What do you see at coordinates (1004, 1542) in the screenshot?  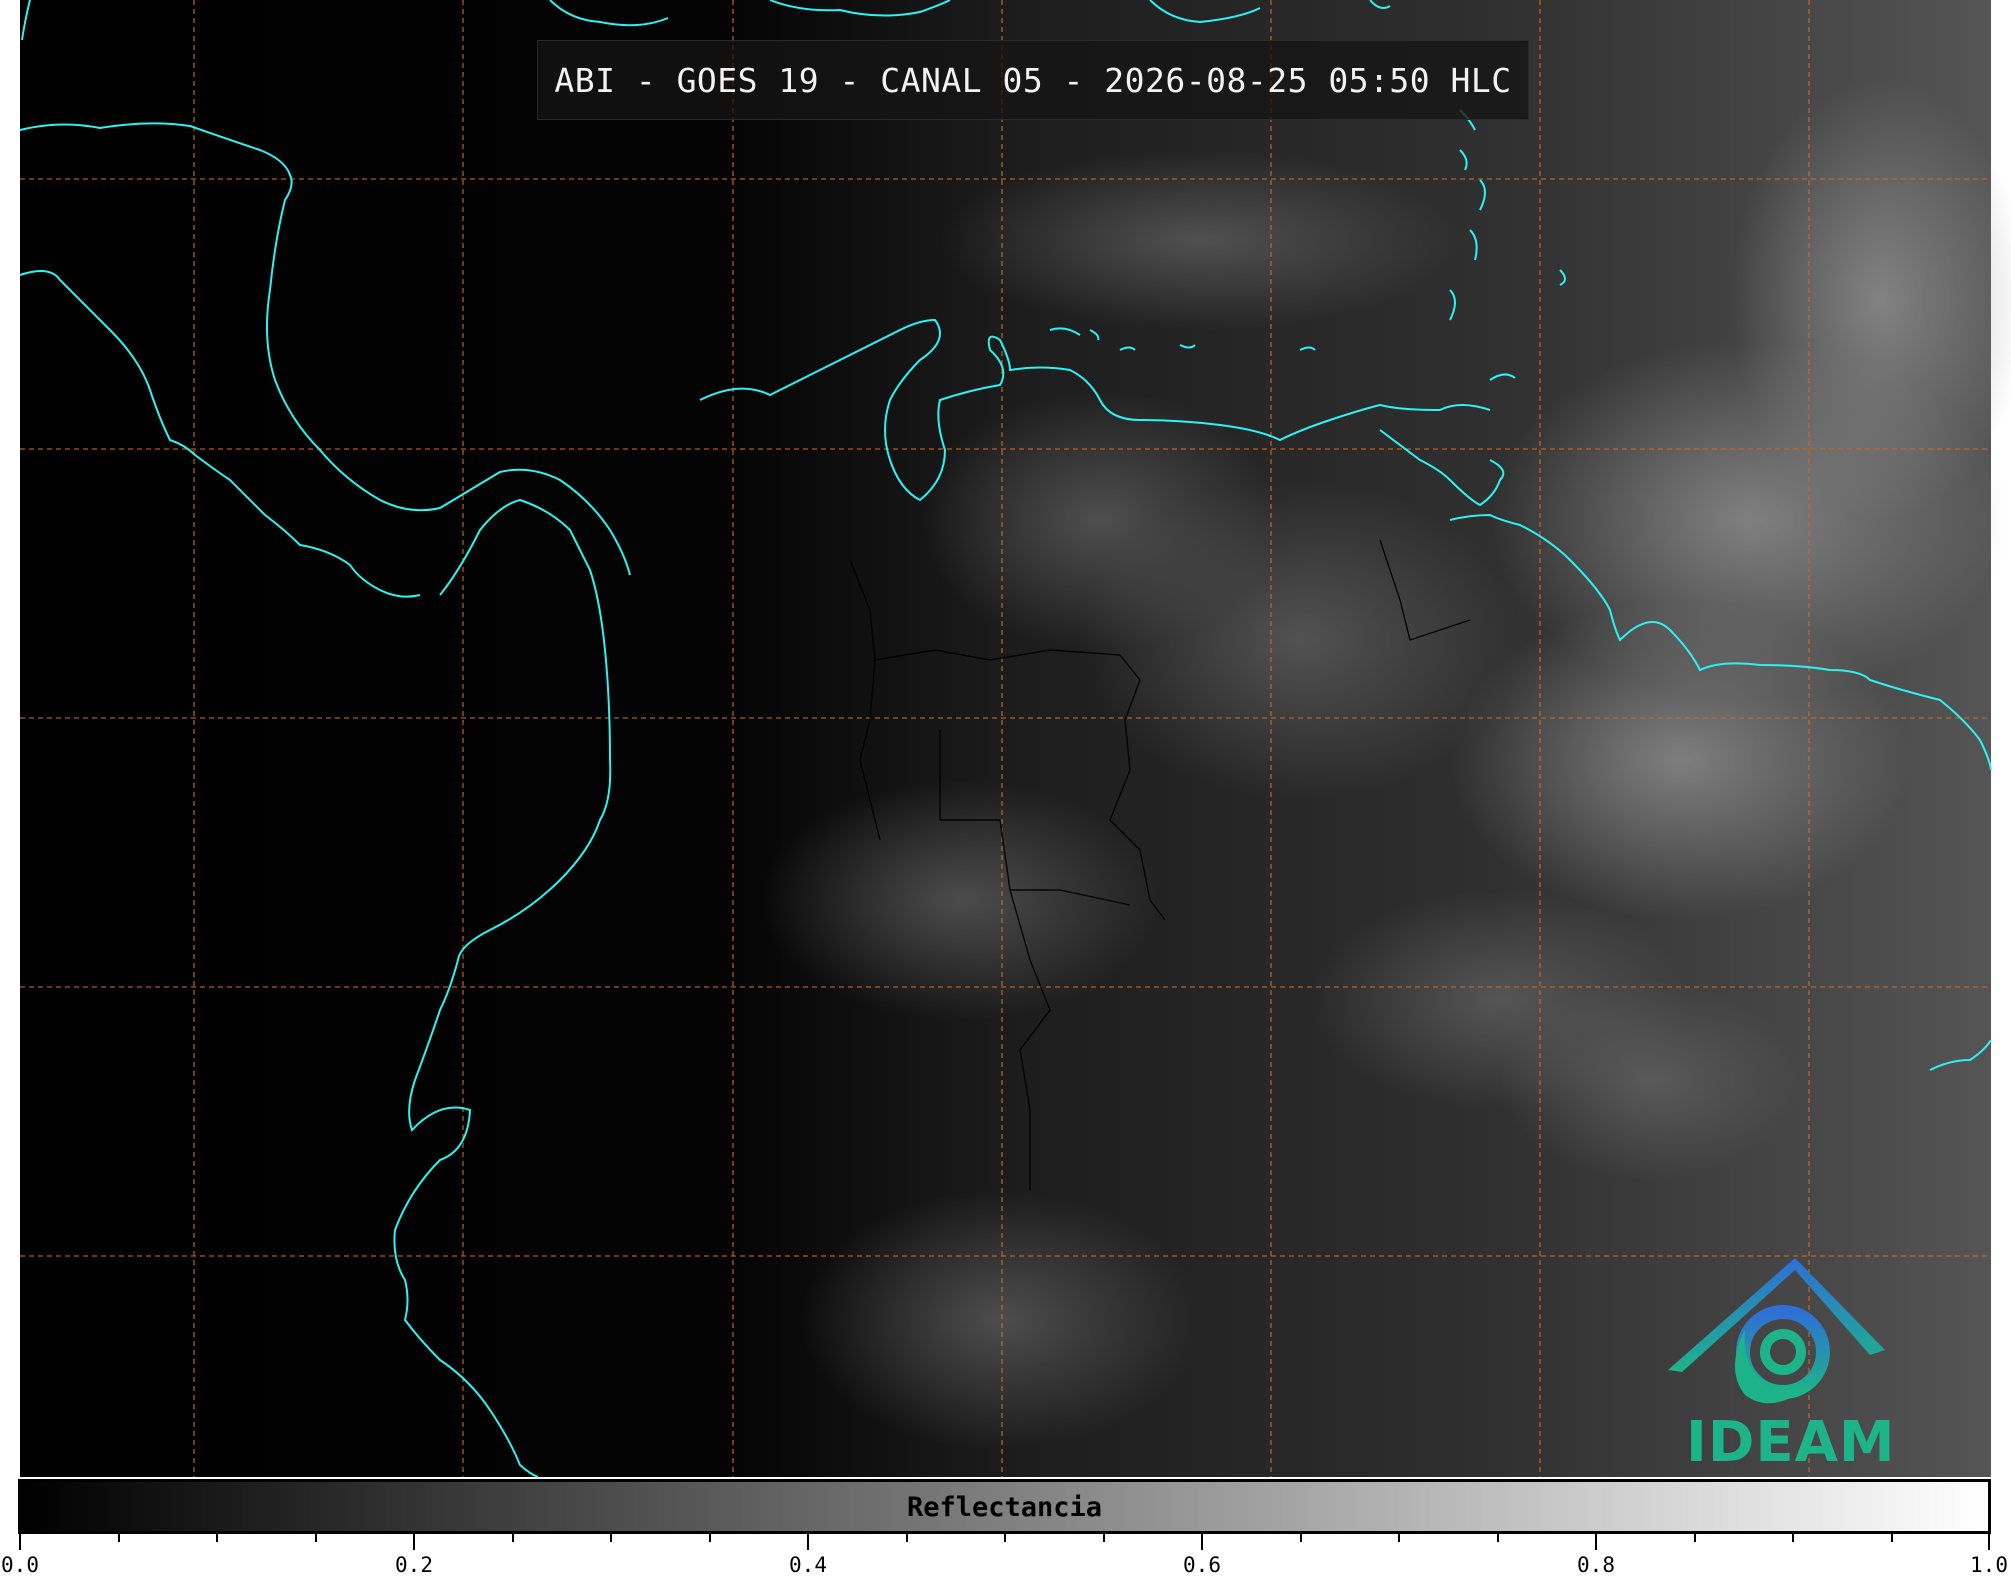 I see `colorbar-ticks` at bounding box center [1004, 1542].